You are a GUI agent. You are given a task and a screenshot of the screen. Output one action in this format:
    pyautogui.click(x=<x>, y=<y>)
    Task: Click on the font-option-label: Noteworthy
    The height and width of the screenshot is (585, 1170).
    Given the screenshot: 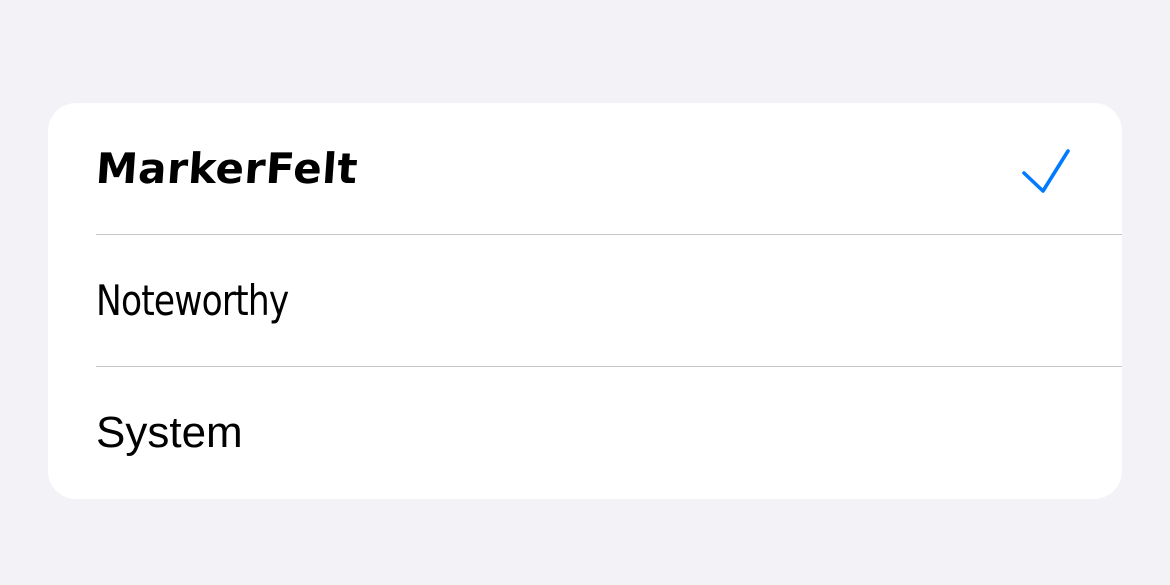 What is the action you would take?
    pyautogui.click(x=192, y=300)
    